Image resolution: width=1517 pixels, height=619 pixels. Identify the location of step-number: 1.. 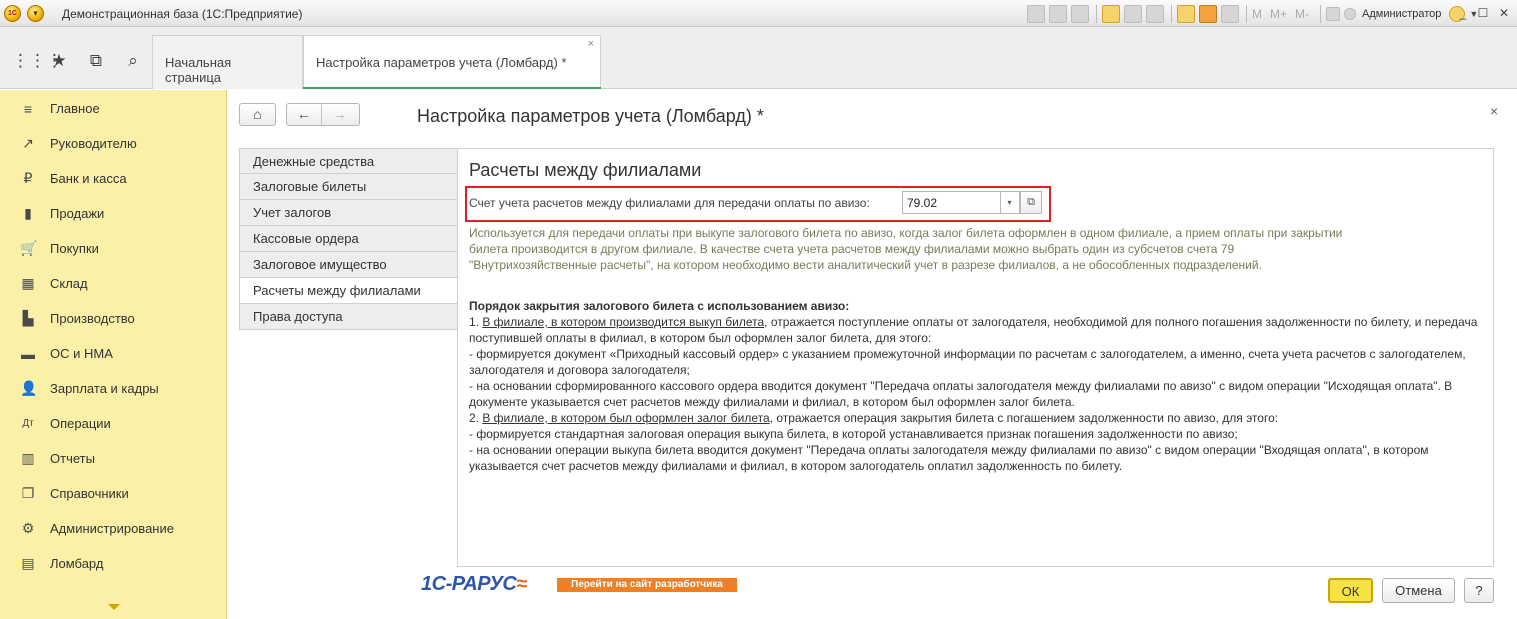
(476, 322).